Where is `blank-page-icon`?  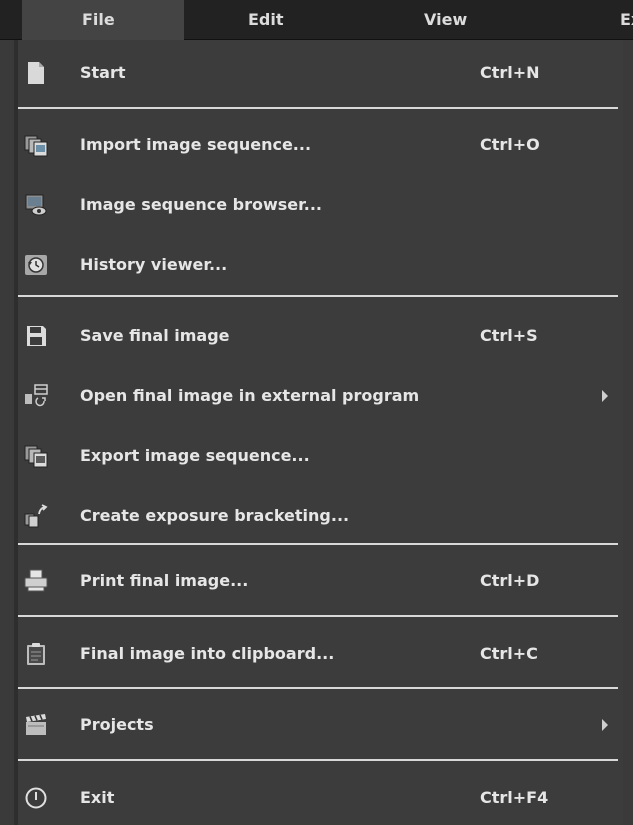
blank-page-icon is located at coordinates (36, 73).